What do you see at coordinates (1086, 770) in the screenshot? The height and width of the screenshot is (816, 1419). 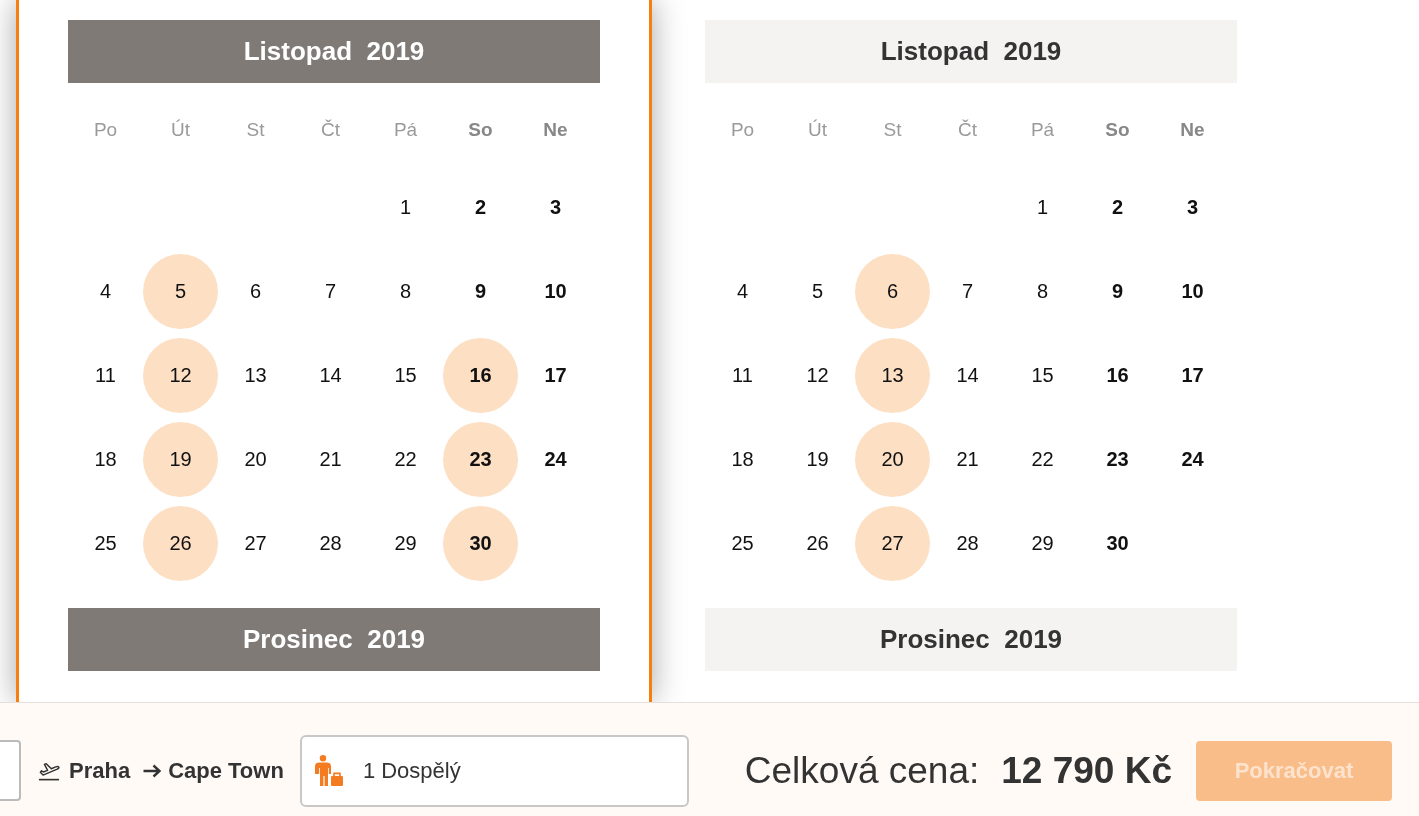 I see `total-price: 12 790 Kč` at bounding box center [1086, 770].